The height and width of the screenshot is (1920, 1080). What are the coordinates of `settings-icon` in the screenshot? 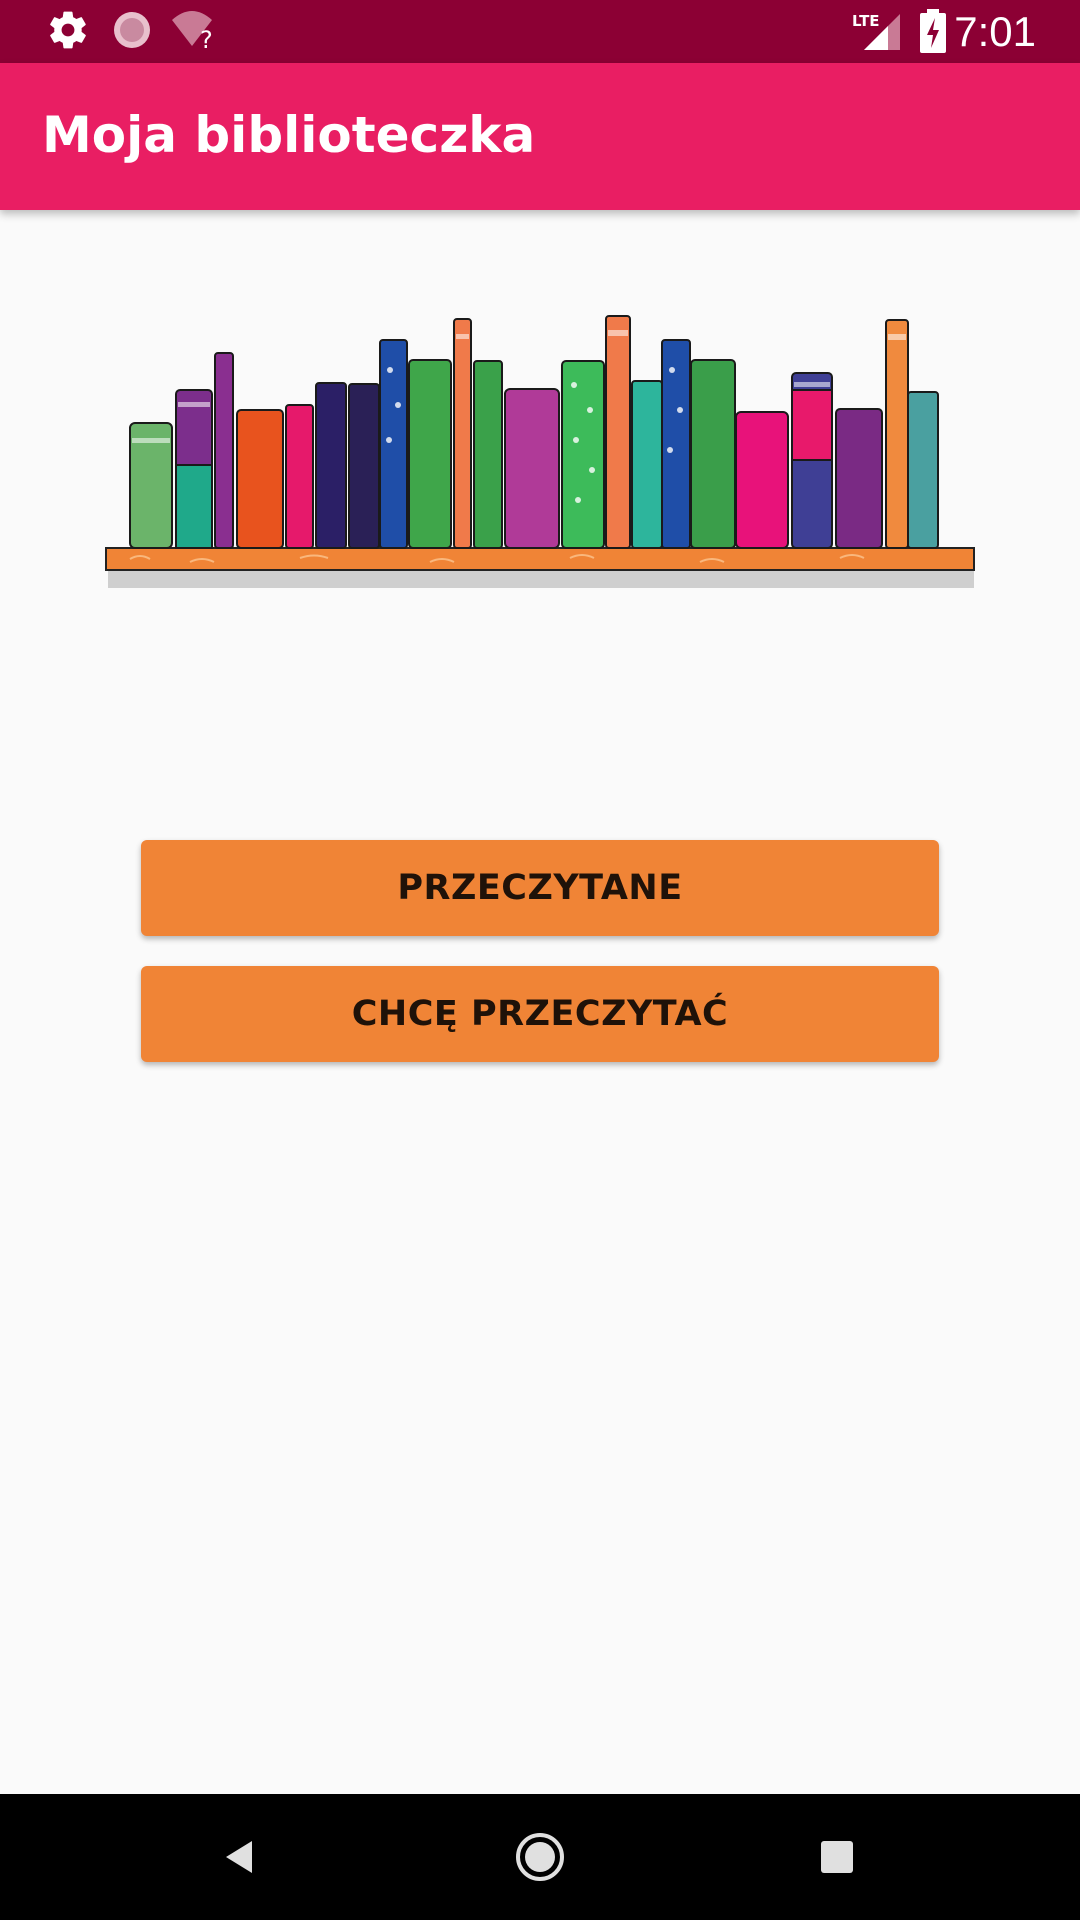 It's located at (68, 32).